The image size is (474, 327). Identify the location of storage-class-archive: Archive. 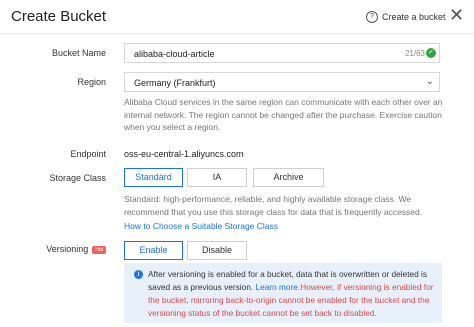
(288, 177).